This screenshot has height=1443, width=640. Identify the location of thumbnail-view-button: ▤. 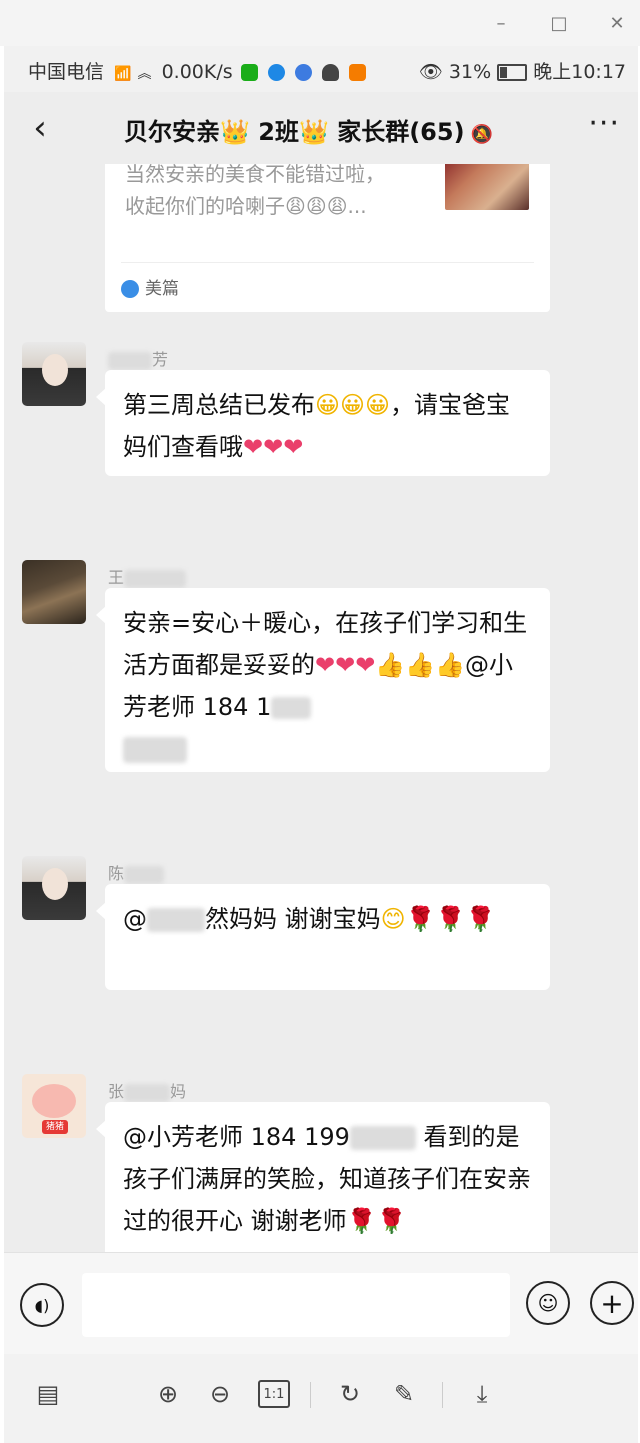
(48, 1394).